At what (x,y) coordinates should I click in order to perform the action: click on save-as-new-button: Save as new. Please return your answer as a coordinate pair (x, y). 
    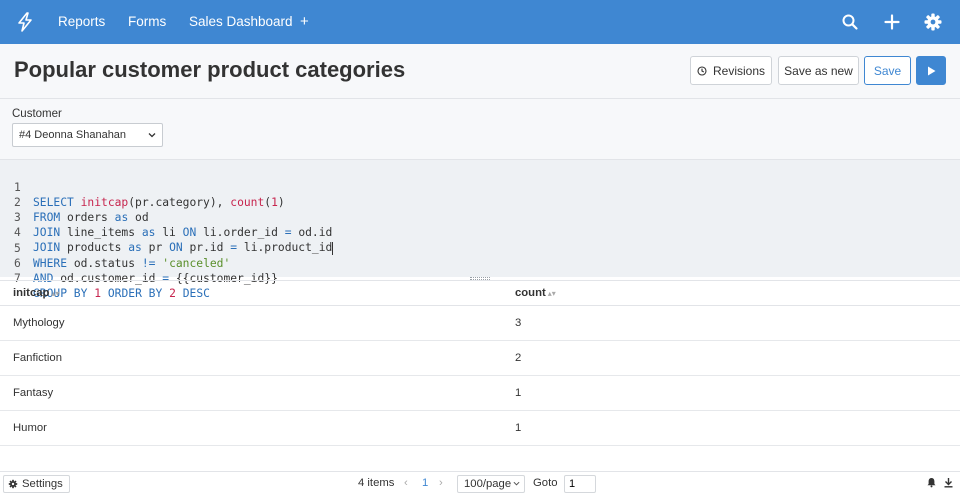
    Looking at the image, I should click on (818, 70).